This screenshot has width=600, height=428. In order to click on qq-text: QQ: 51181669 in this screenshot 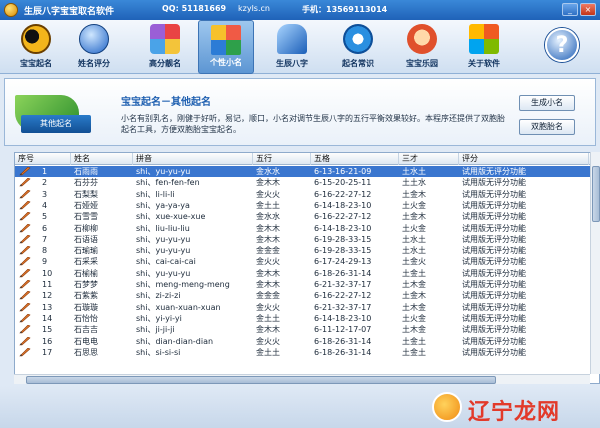, I will do `click(194, 8)`.